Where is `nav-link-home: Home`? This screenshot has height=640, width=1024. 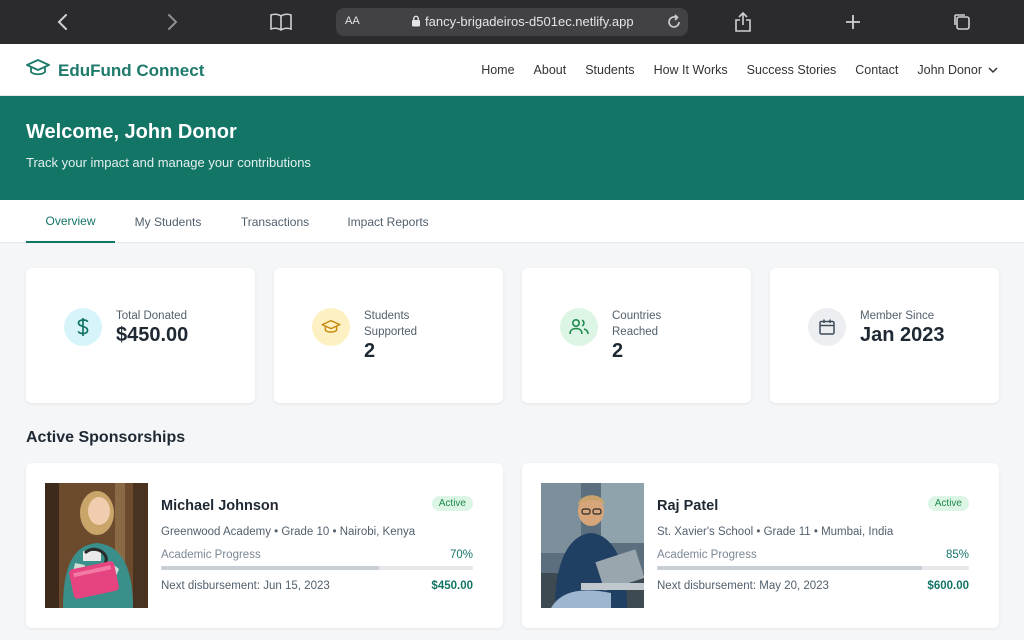
nav-link-home: Home is located at coordinates (497, 70).